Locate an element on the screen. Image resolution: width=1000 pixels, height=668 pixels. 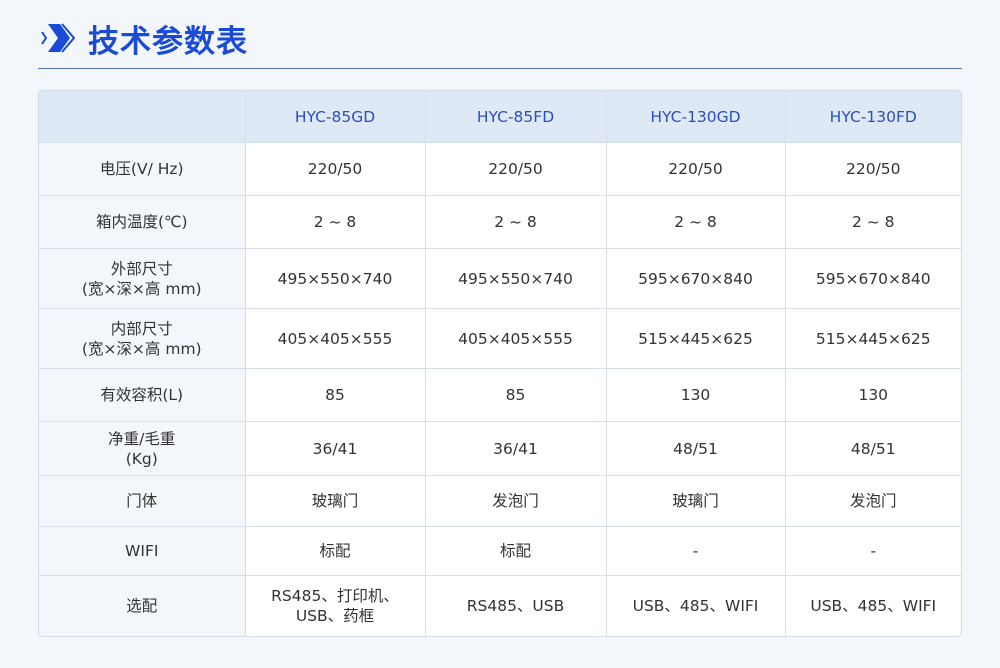
row-label-line: 外部尺寸 is located at coordinates (141, 268).